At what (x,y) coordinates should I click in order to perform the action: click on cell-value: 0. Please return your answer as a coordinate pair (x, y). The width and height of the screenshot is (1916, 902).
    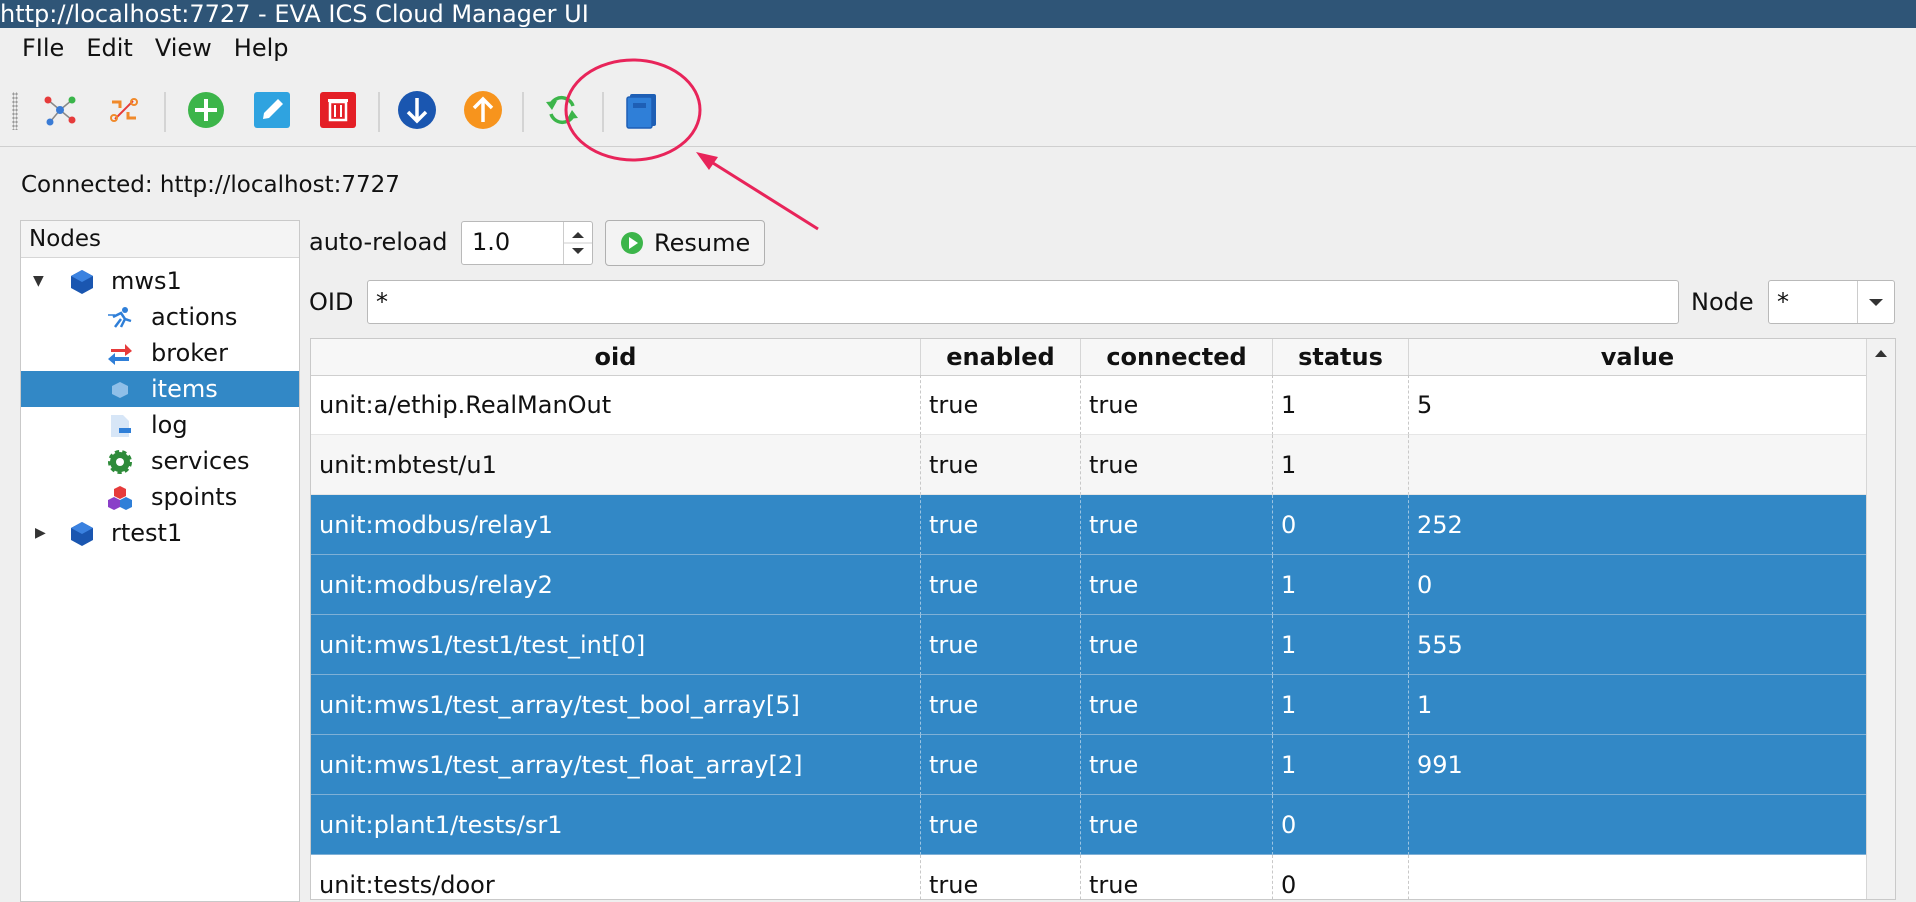
    Looking at the image, I should click on (1638, 585).